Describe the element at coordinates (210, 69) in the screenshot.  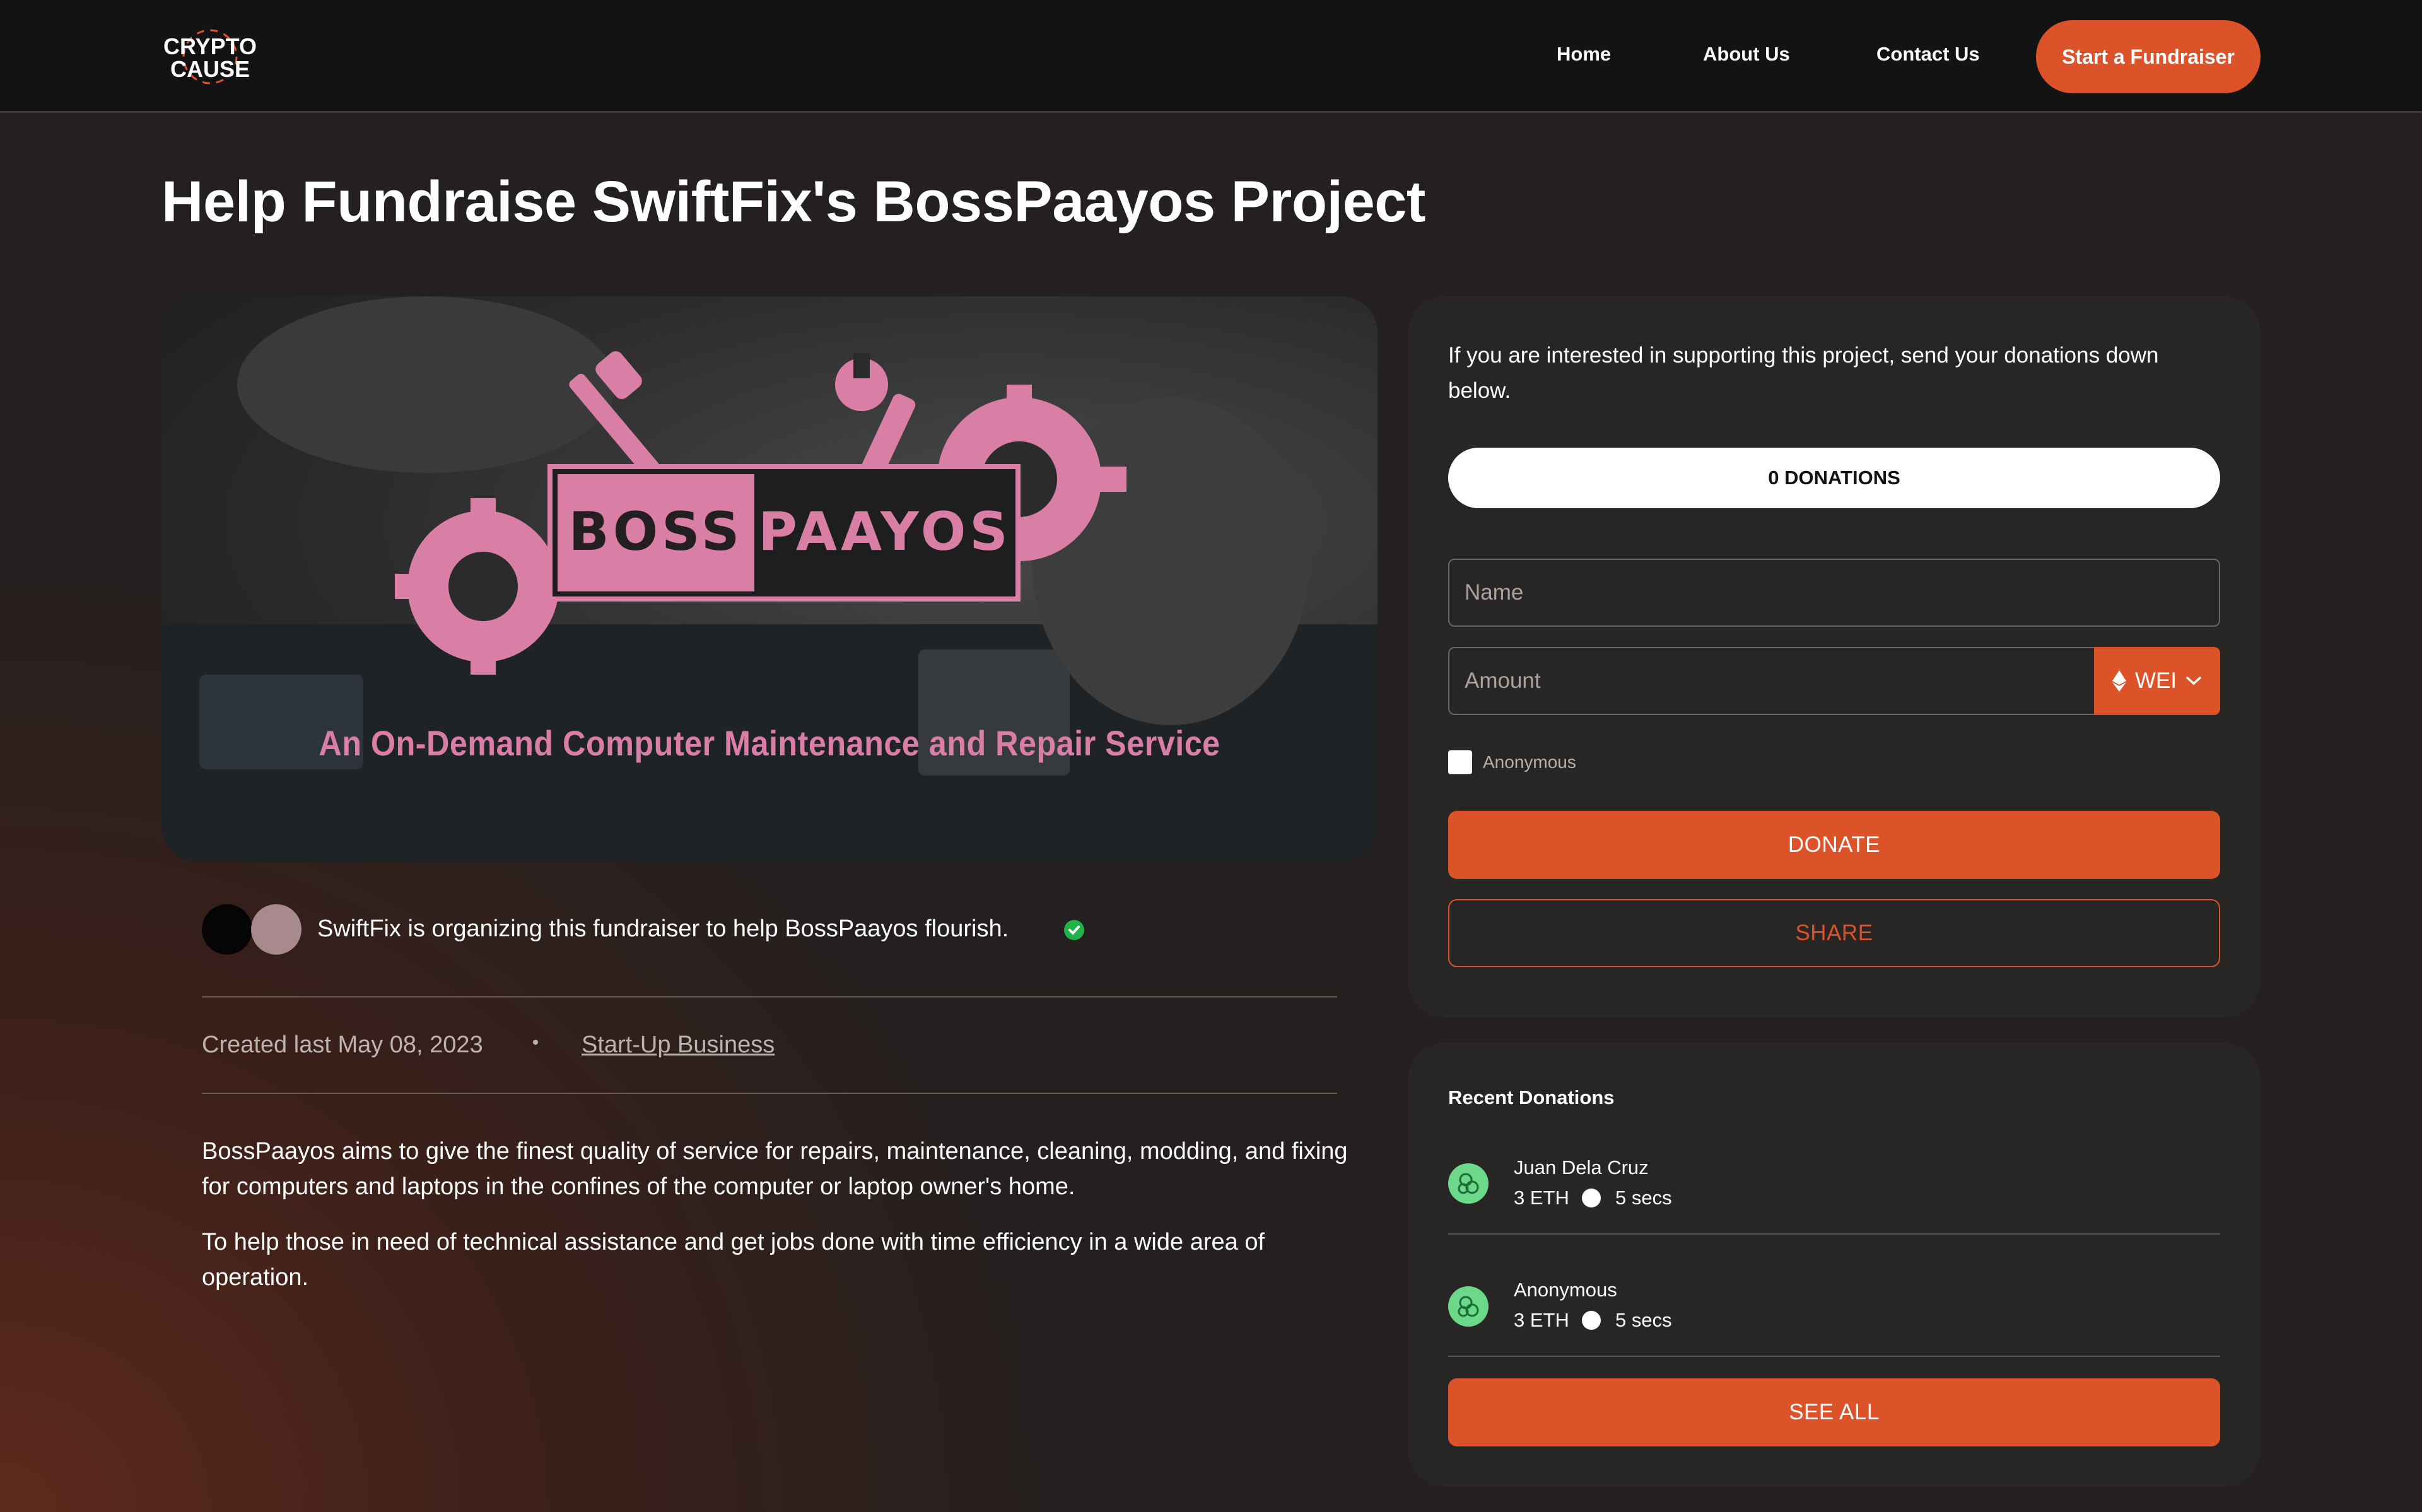
I see `logo-text-line2: CAUSE` at that location.